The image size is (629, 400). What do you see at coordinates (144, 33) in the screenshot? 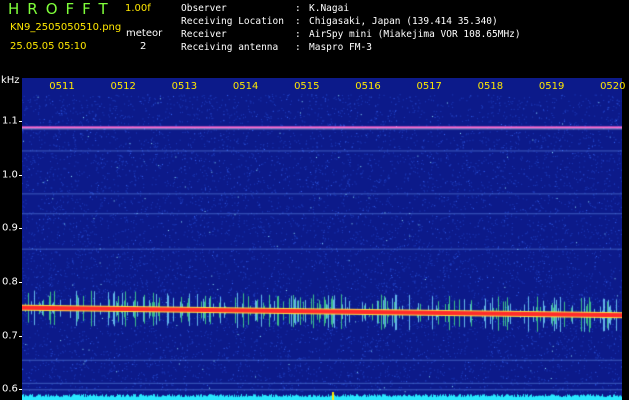
I see `mode-label: meteor` at bounding box center [144, 33].